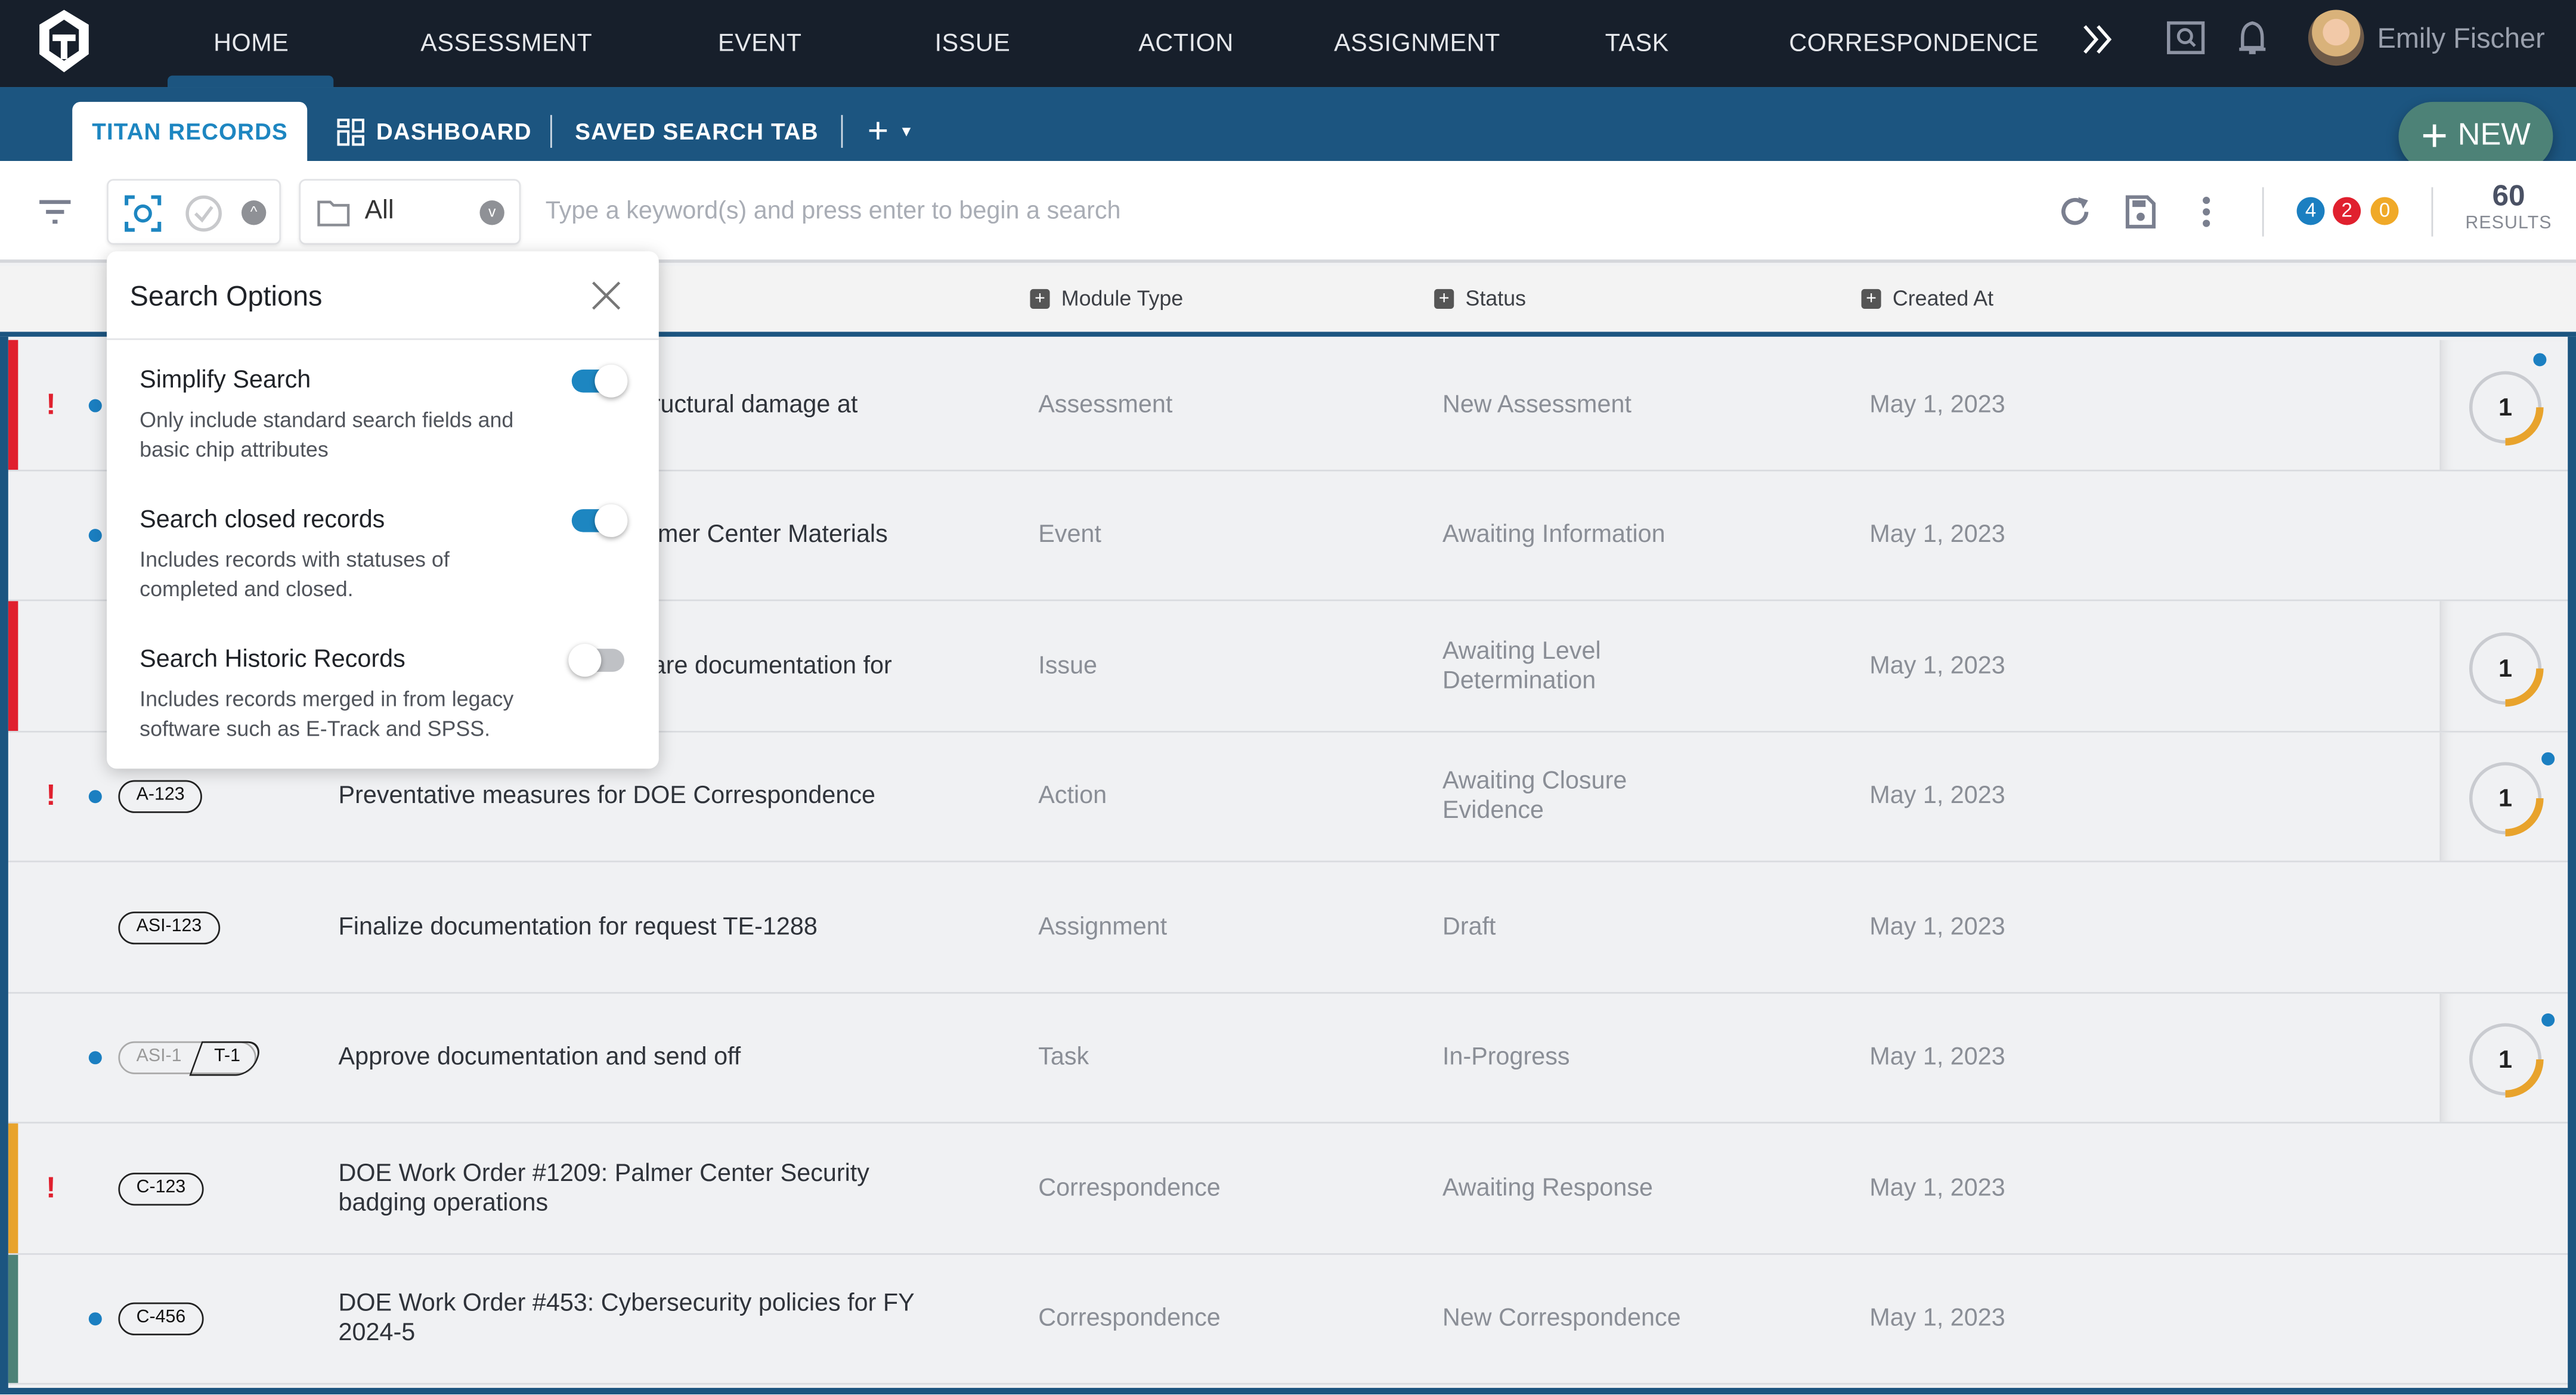  I want to click on tab-saved-search: SAVED SEARCH TAB, so click(696, 131).